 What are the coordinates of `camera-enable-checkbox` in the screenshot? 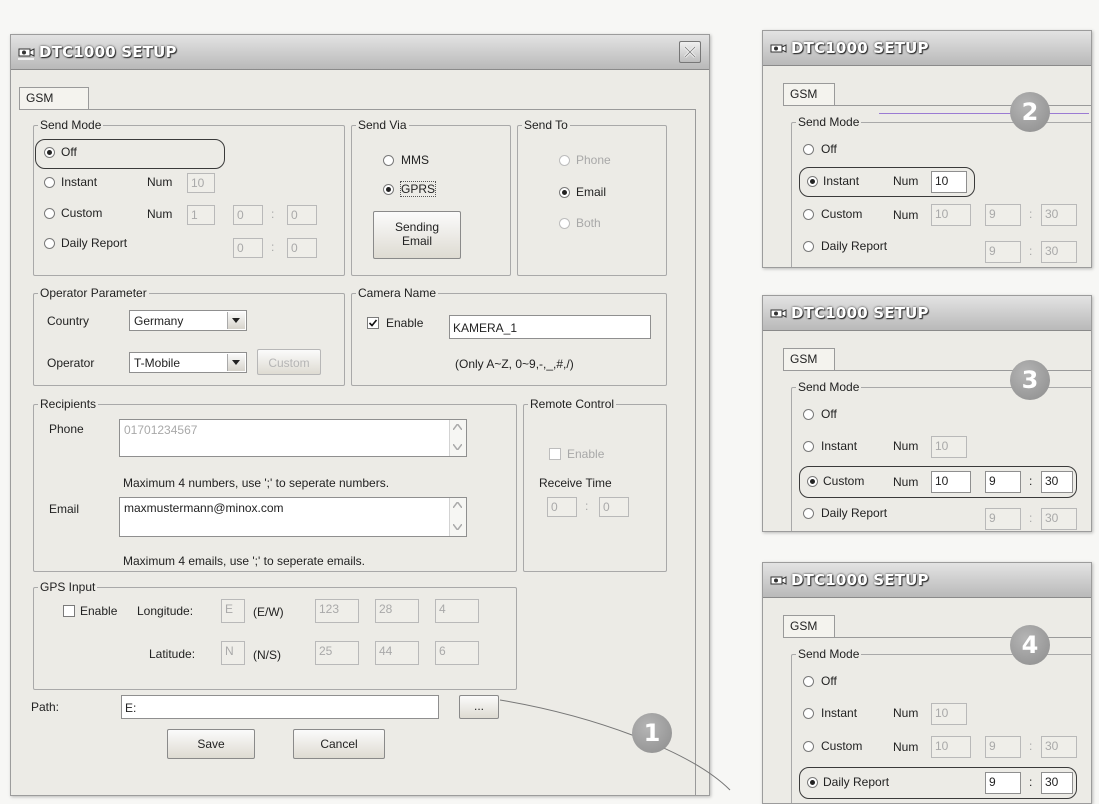 It's located at (373, 323).